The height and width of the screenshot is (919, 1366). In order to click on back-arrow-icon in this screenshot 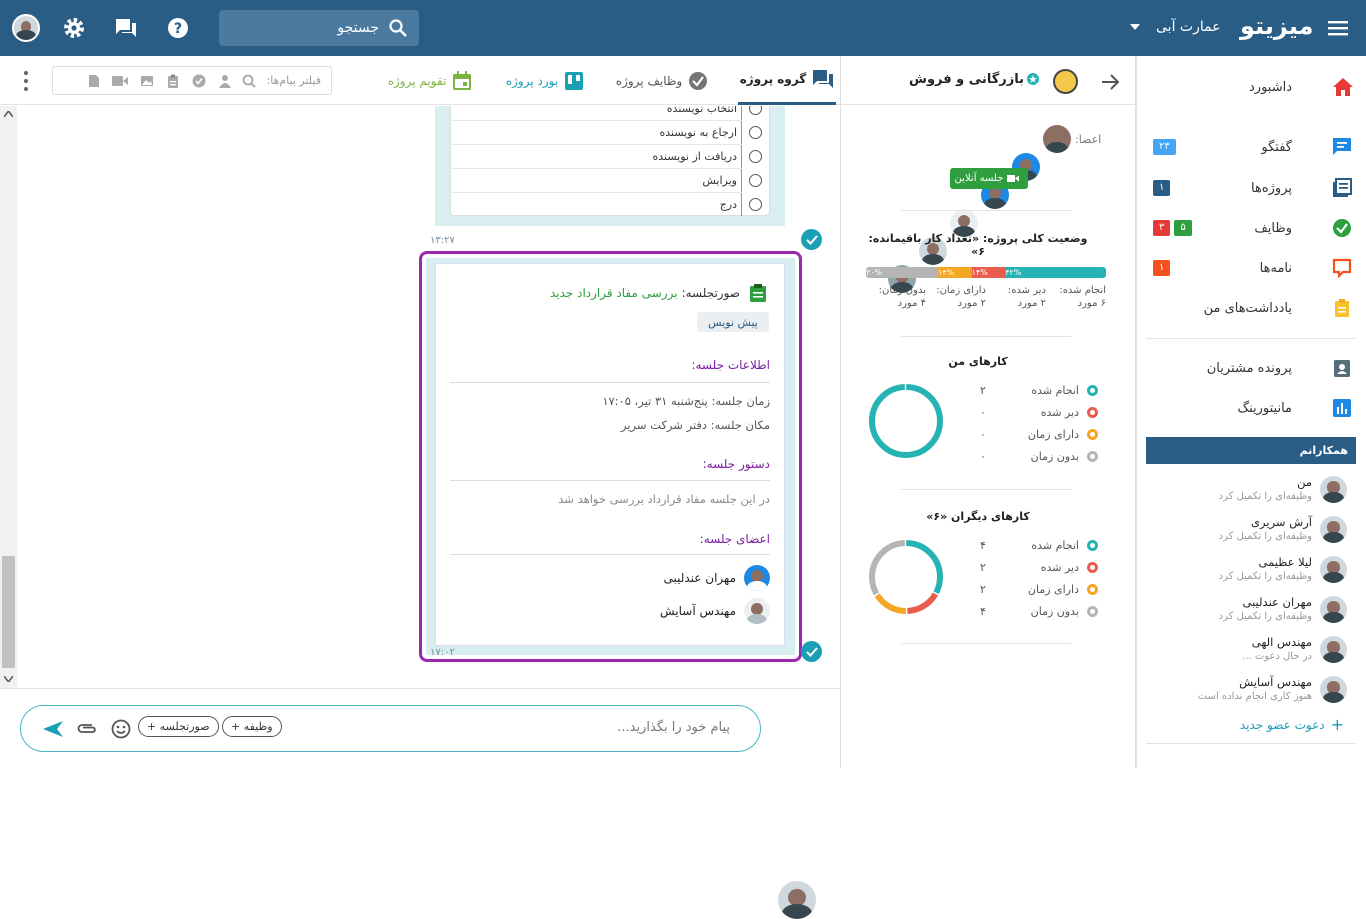, I will do `click(1110, 82)`.